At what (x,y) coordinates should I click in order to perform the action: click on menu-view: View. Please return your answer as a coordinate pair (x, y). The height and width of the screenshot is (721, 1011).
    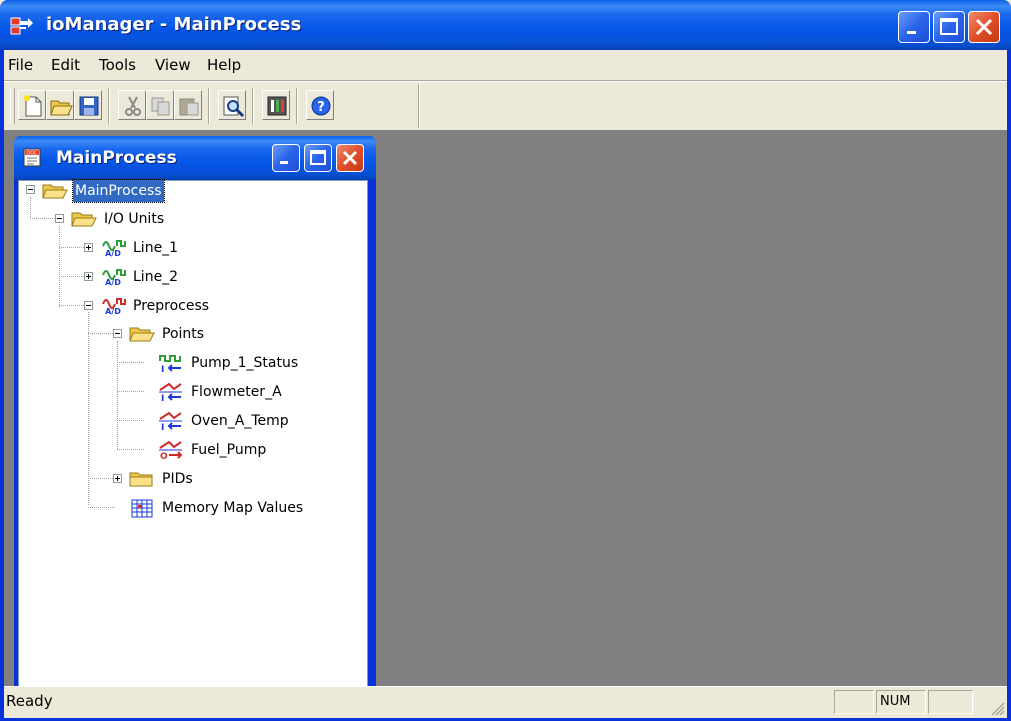
    Looking at the image, I should click on (173, 65).